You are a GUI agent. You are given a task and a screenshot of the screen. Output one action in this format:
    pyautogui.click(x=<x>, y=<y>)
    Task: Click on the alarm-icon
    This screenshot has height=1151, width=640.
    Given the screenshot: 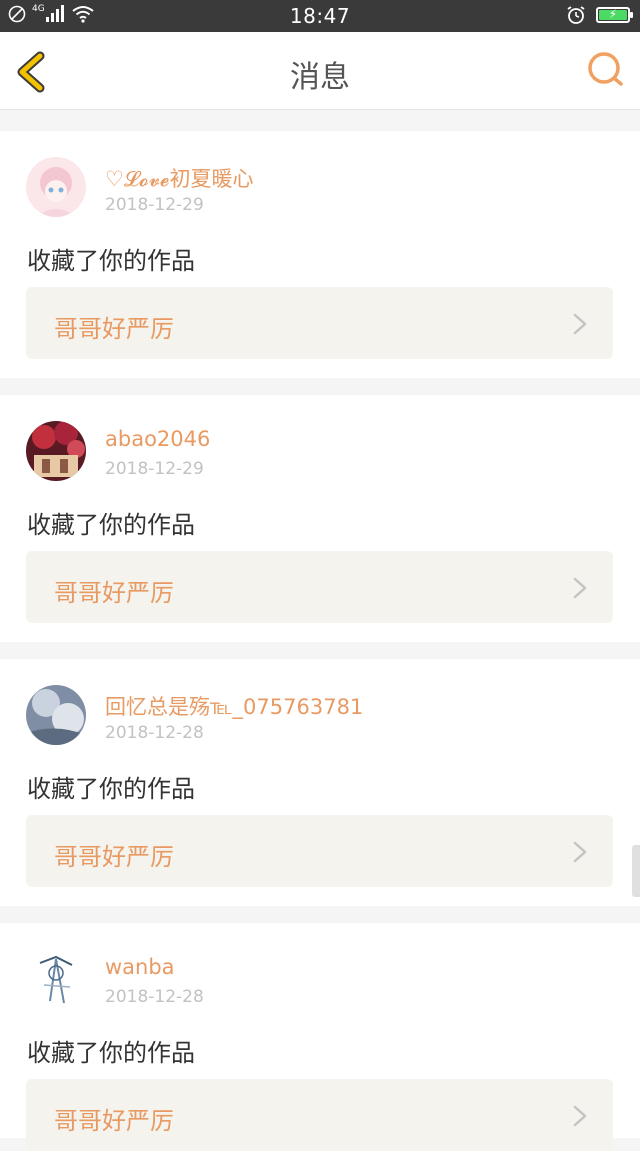 What is the action you would take?
    pyautogui.click(x=576, y=15)
    